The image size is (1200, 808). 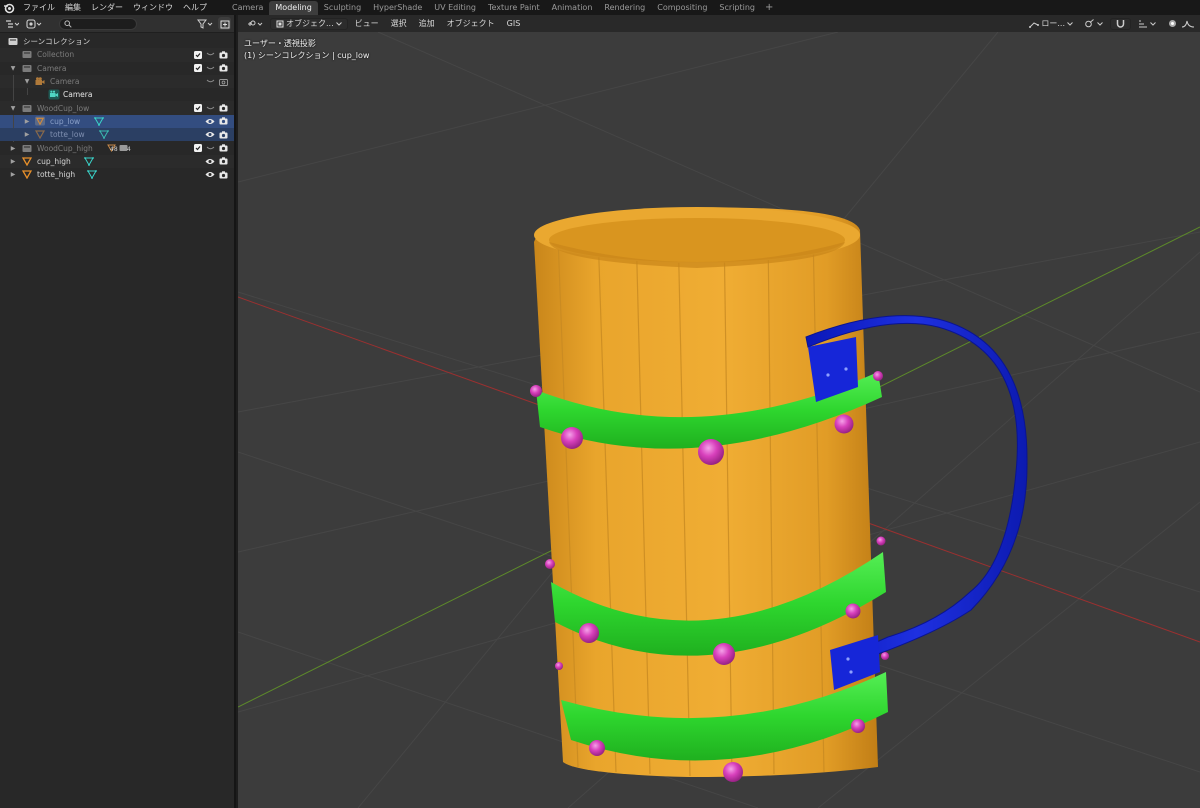 I want to click on filter-button, so click(x=205, y=23).